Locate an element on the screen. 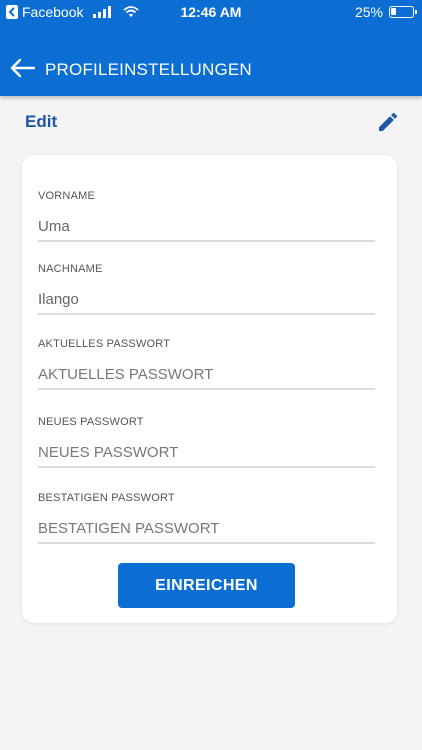 Image resolution: width=422 pixels, height=750 pixels. current-password-field: AKTUELLES PASSWORT is located at coordinates (206, 364).